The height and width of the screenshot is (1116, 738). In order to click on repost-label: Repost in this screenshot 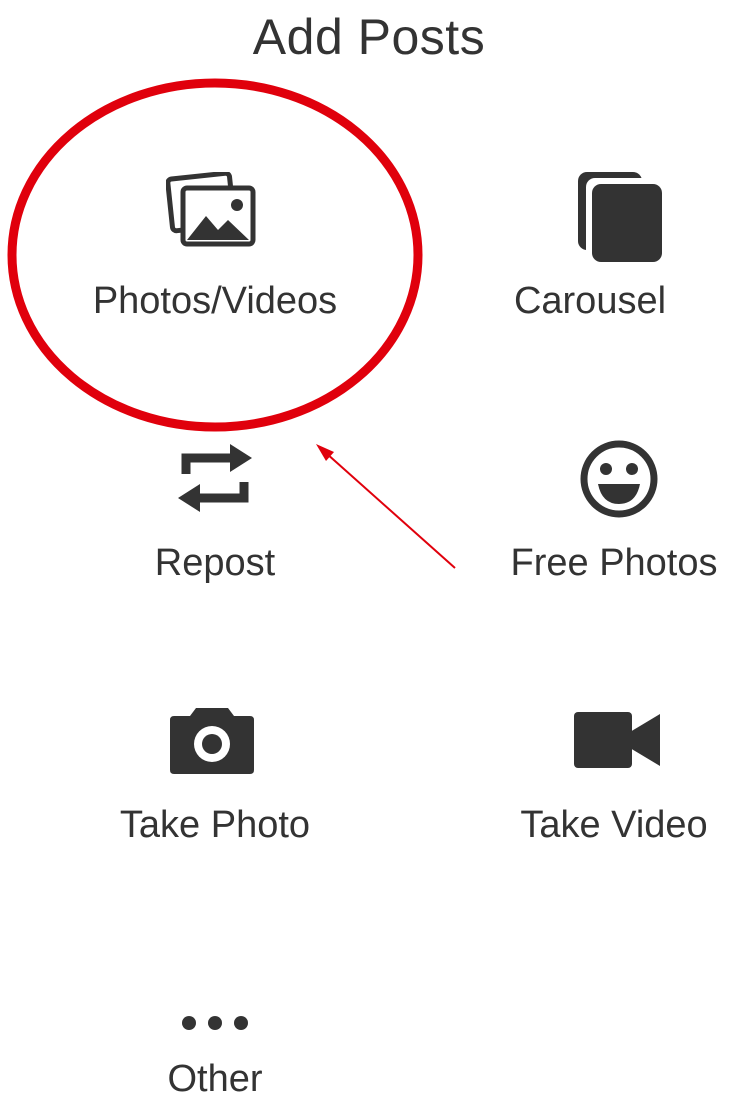, I will do `click(215, 563)`.